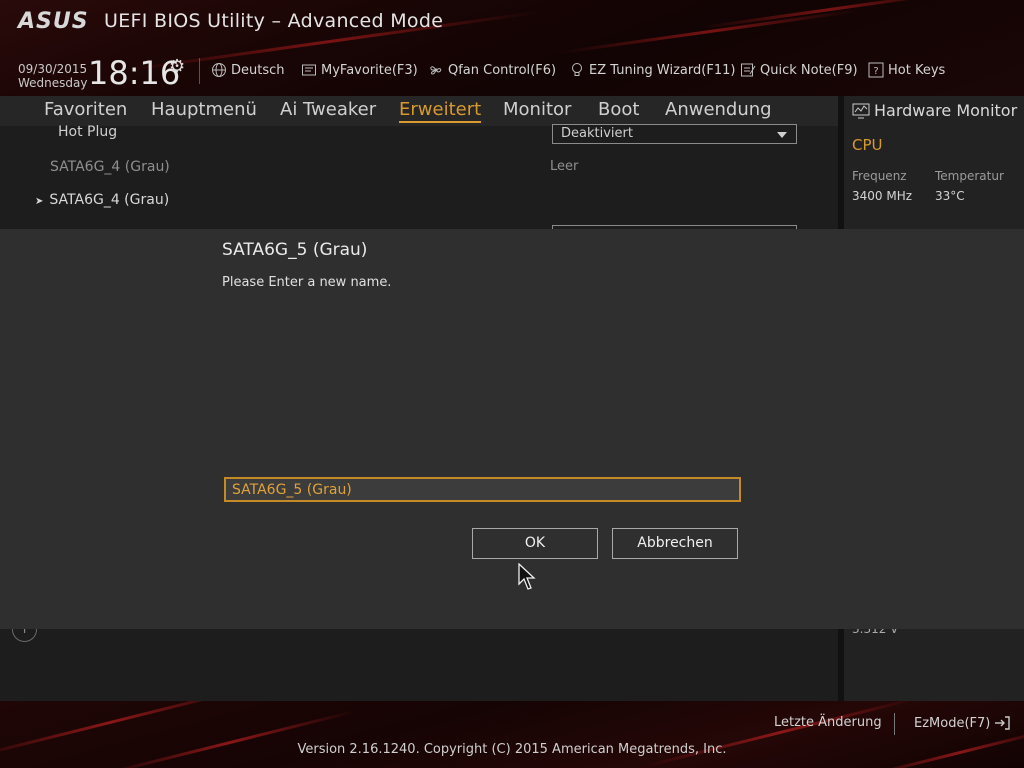 This screenshot has height=768, width=1024. I want to click on chevron-right-icon: ➤, so click(39, 201).